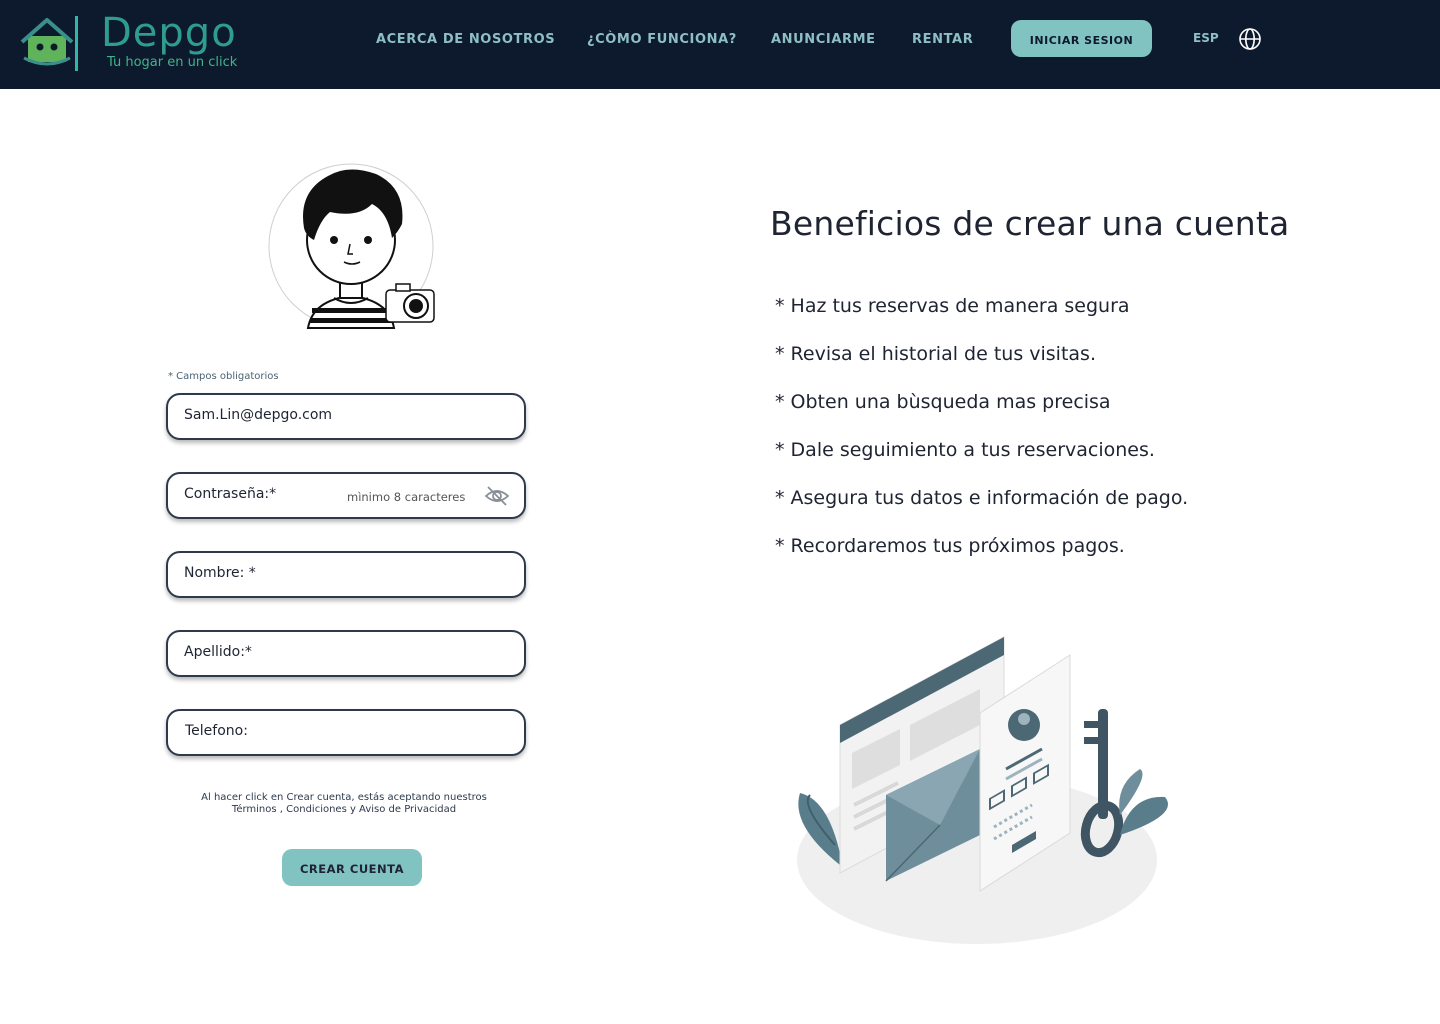 This screenshot has height=1024, width=1440. What do you see at coordinates (218, 652) in the screenshot?
I see `last-name-label: Apellido:*` at bounding box center [218, 652].